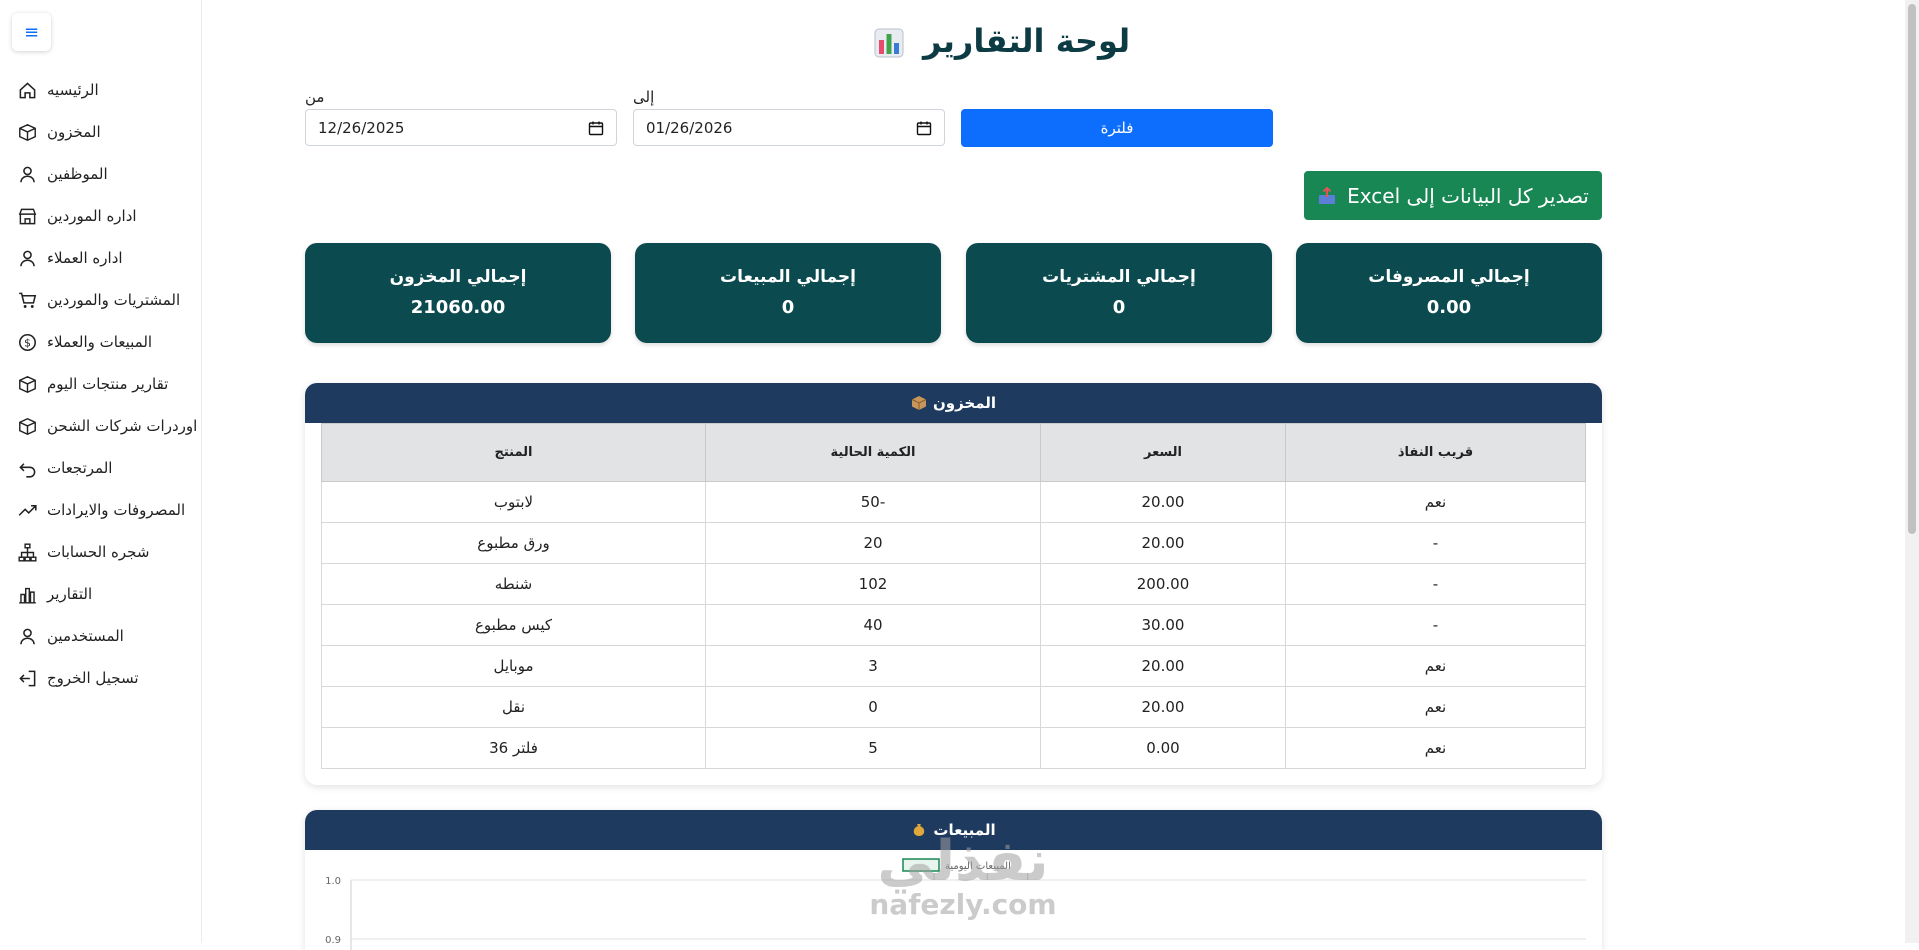 This screenshot has height=950, width=1919. I want to click on sidebar-item-reports: التقارير, so click(55, 594).